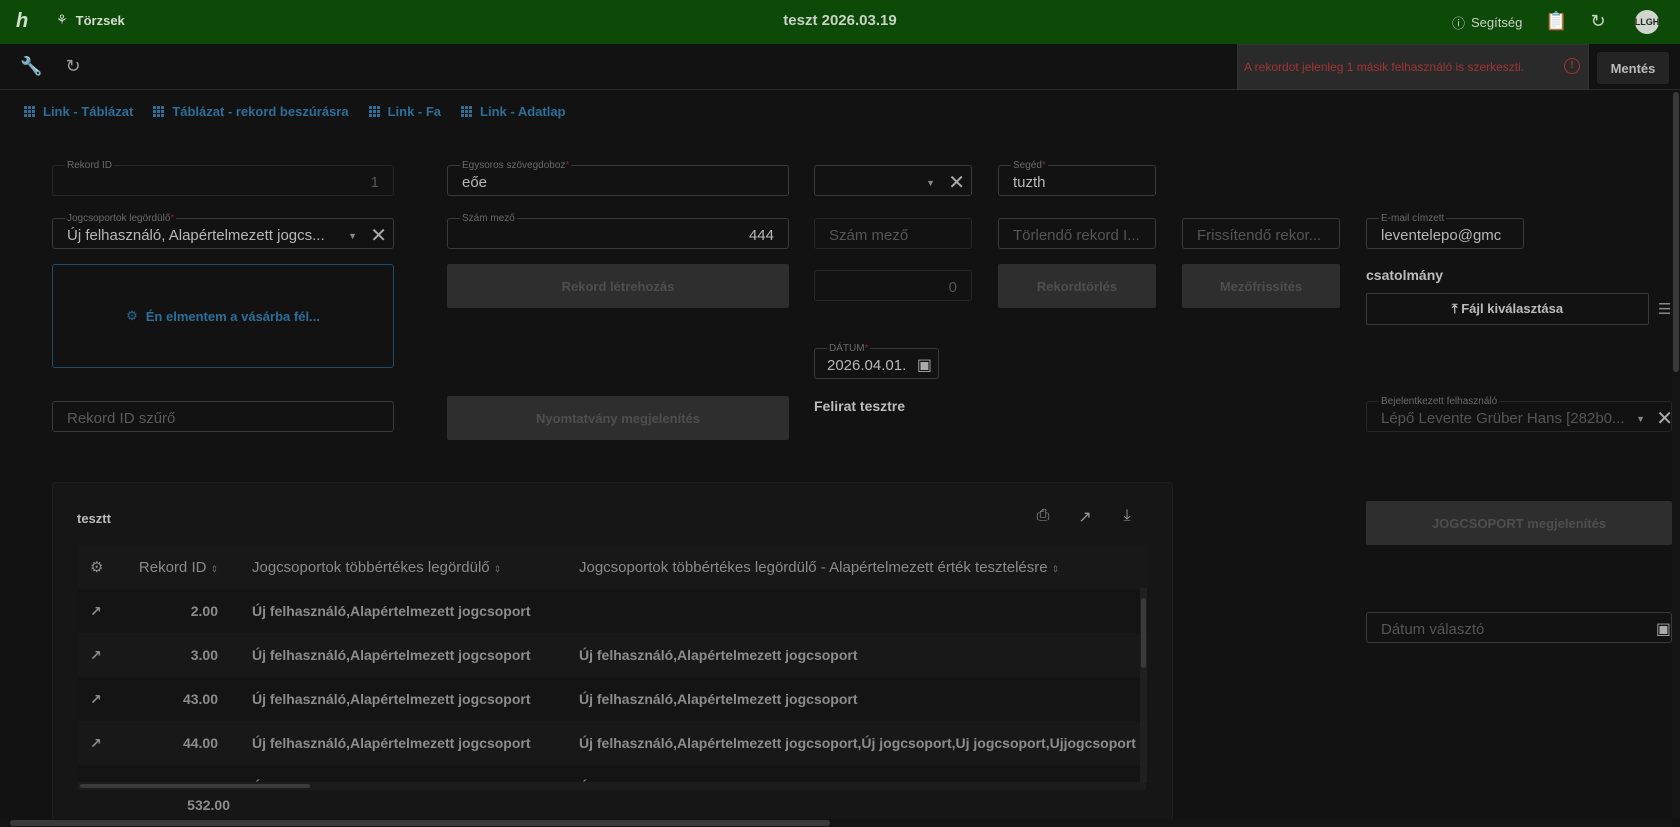 The image size is (1680, 827). What do you see at coordinates (869, 235) in the screenshot?
I see `szam-mezo-2-placeholder: Szám mező` at bounding box center [869, 235].